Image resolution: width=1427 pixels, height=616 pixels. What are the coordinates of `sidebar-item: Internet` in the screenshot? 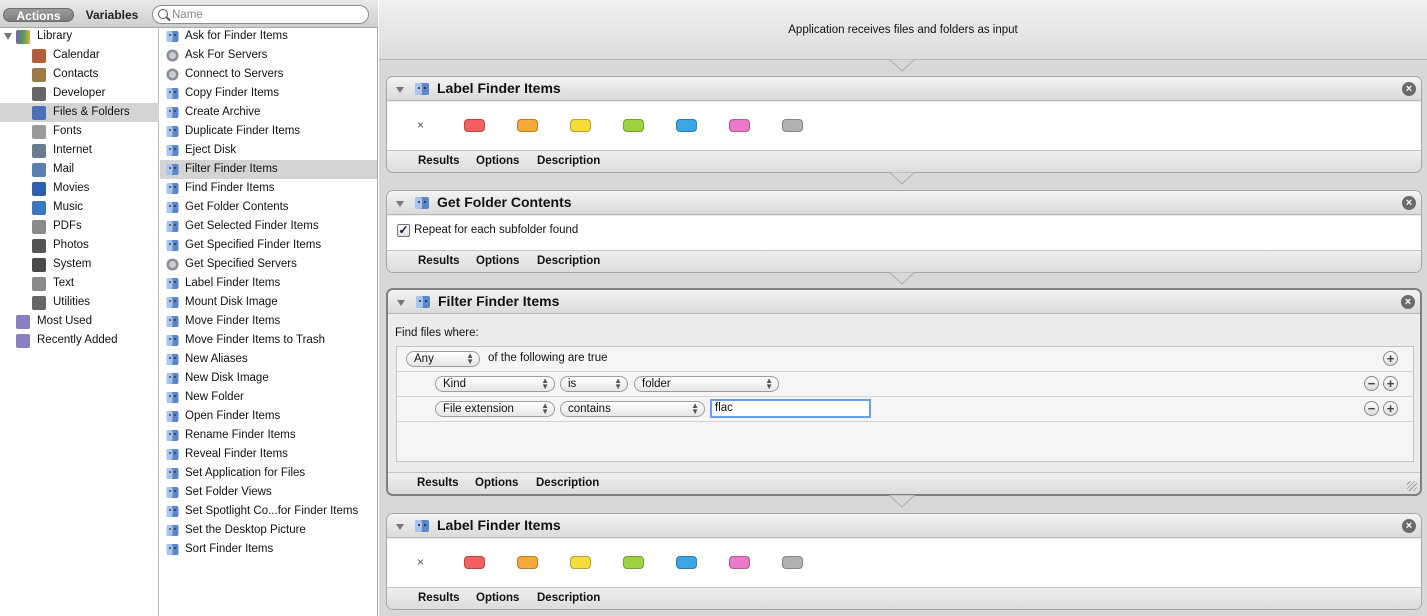 It's located at (79, 150).